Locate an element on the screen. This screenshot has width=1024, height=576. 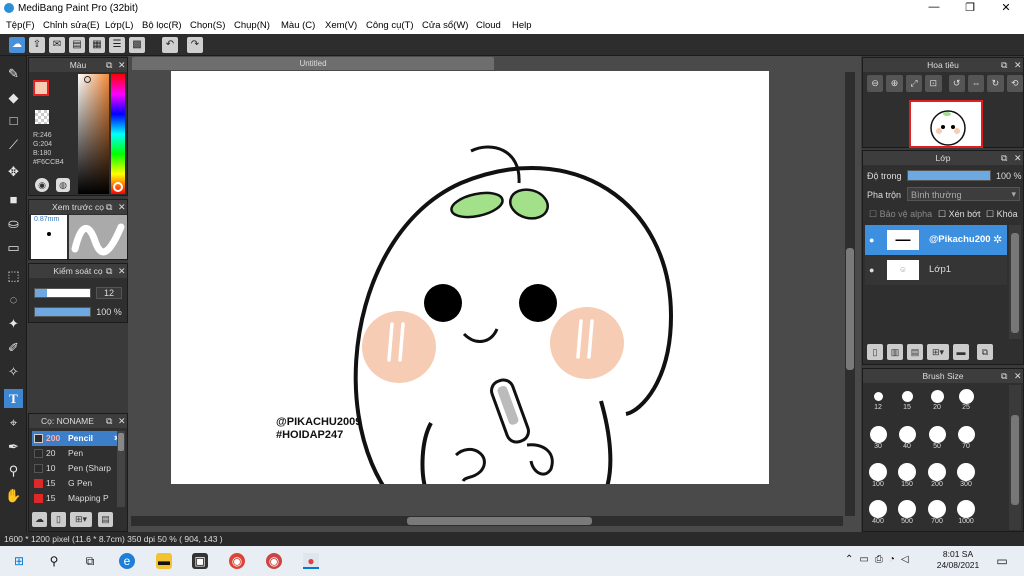
select-rect-icon: ⬚ is located at coordinates (13, 275).